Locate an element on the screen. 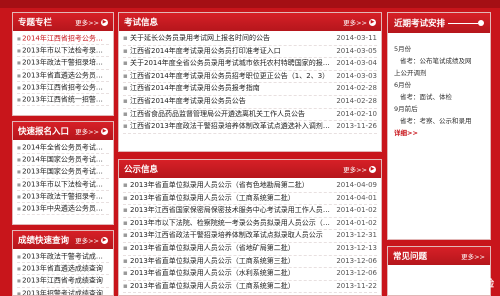  topics-more-link: 更多>> ▶ is located at coordinates (91, 22).